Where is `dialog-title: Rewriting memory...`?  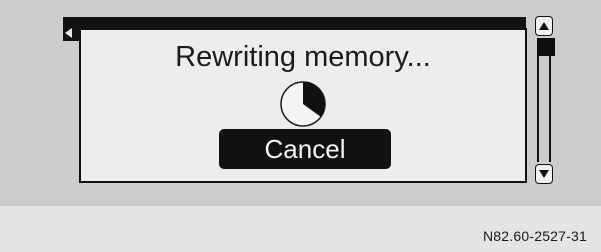
dialog-title: Rewriting memory... is located at coordinates (303, 57).